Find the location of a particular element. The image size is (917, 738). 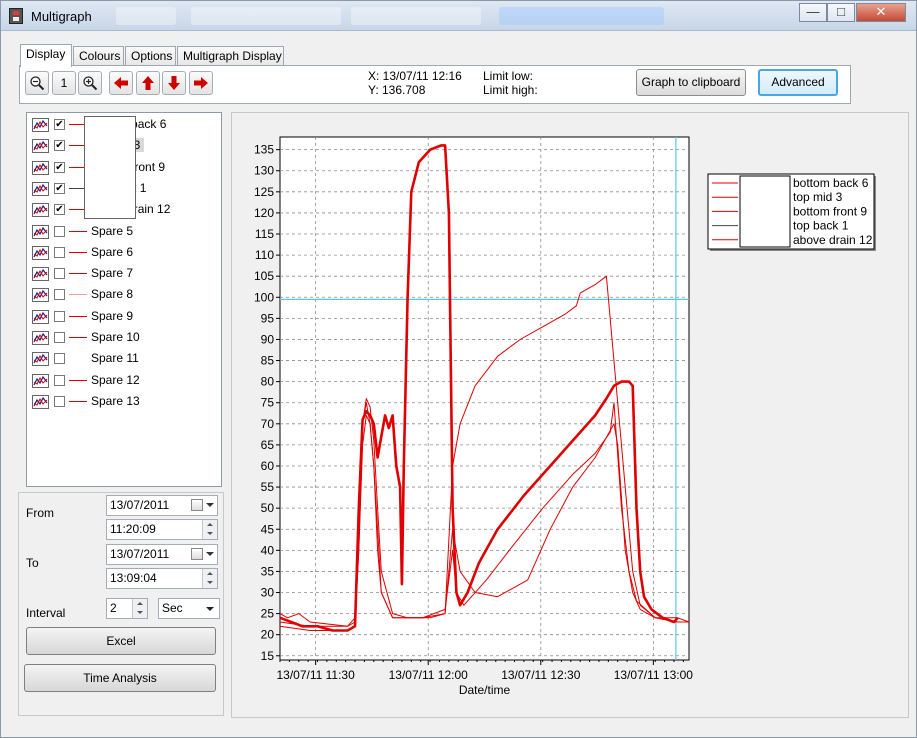

channel-item: Spare 12 is located at coordinates (124, 380).